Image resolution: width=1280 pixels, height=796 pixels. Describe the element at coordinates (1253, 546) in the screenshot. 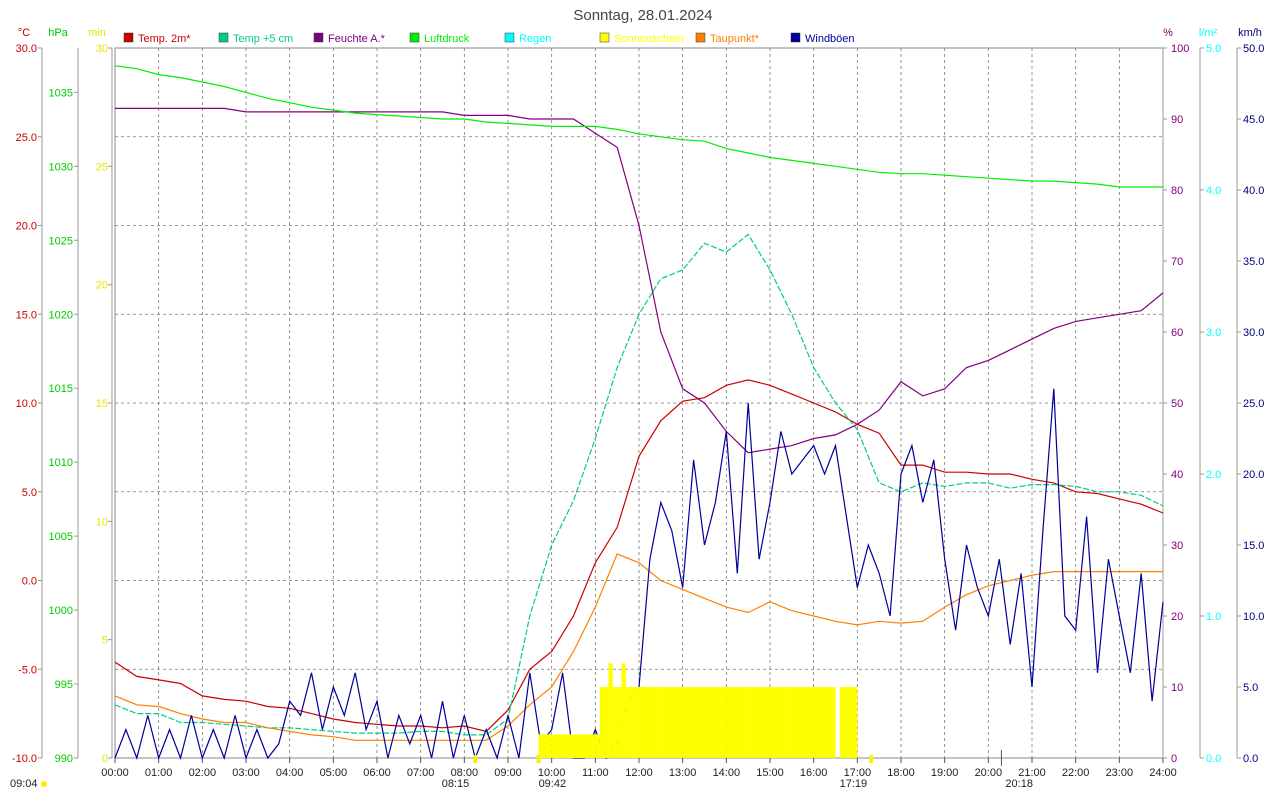

I see `wind-tick-label: 15.0` at that location.